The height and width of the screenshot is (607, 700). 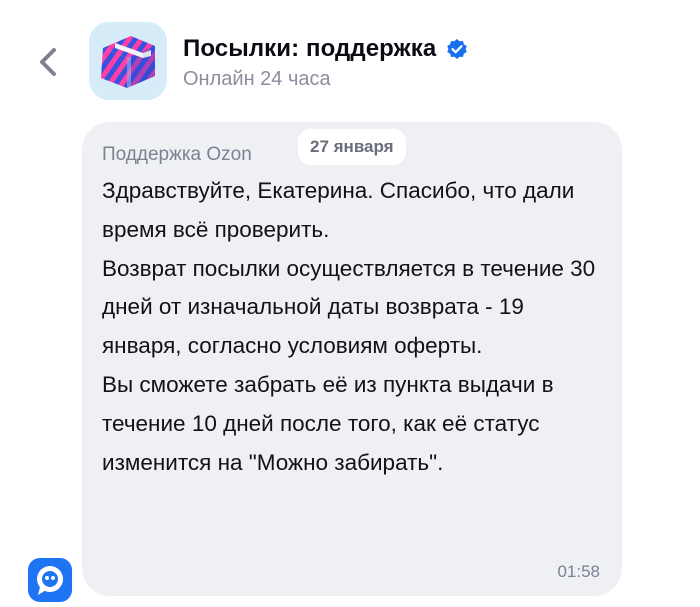 I want to click on chat-title: Посылки: поддержка, so click(x=310, y=48).